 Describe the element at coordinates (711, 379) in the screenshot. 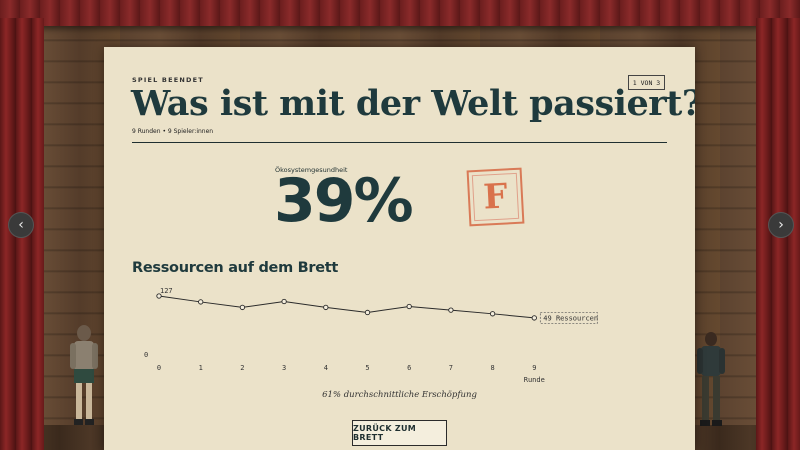

I see `player-figure-right` at that location.